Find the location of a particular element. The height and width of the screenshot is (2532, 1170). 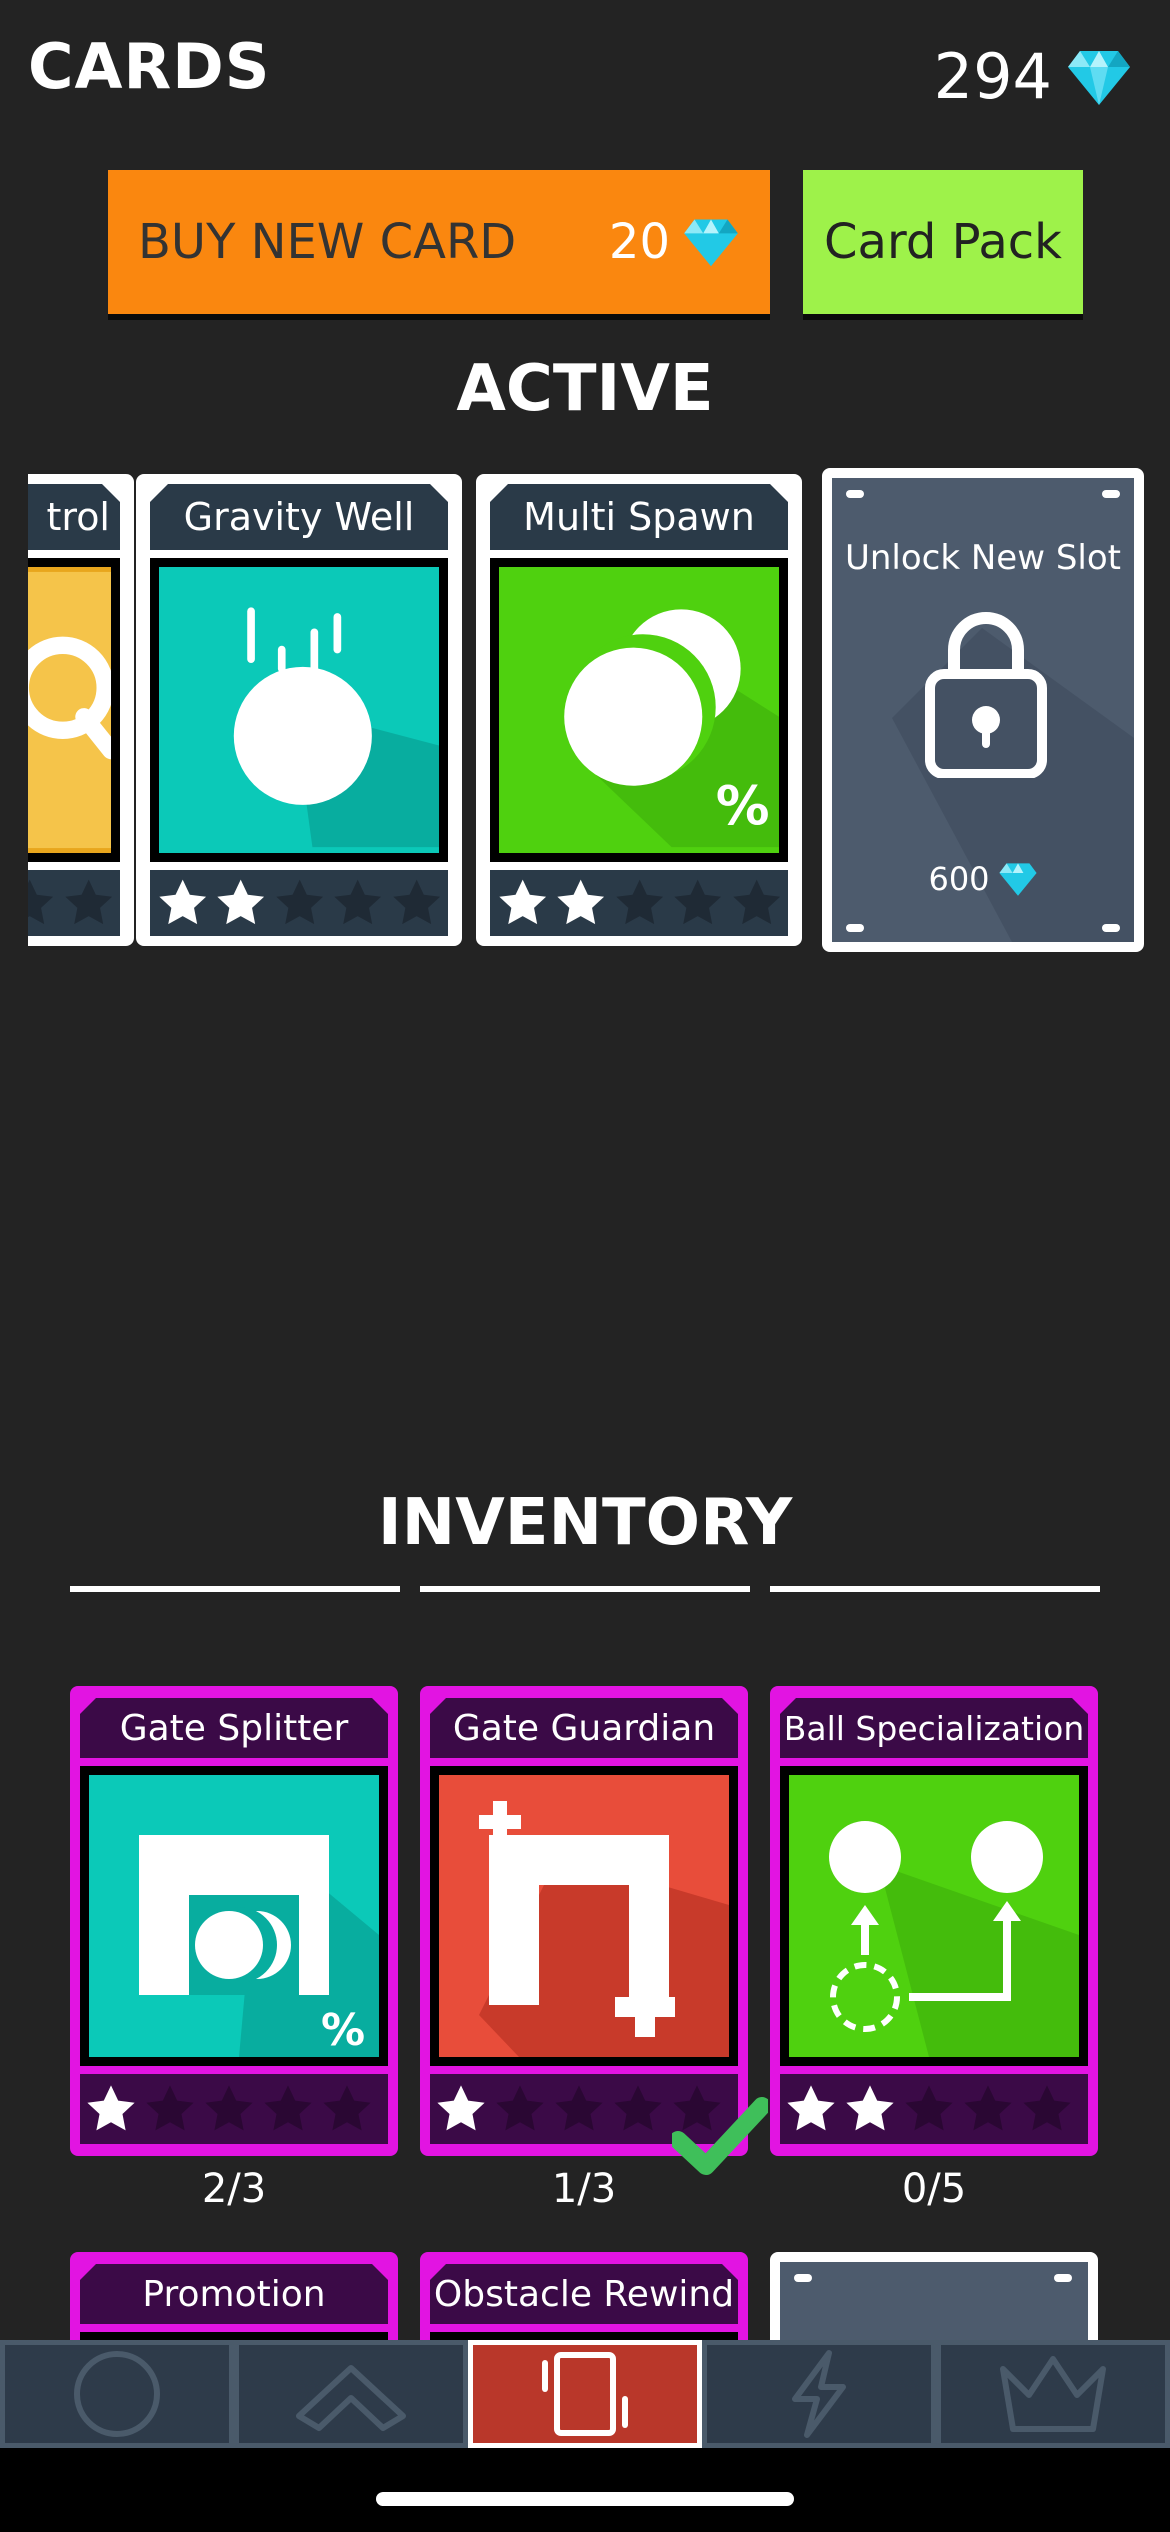

buy-price-value: 20 is located at coordinates (639, 242).